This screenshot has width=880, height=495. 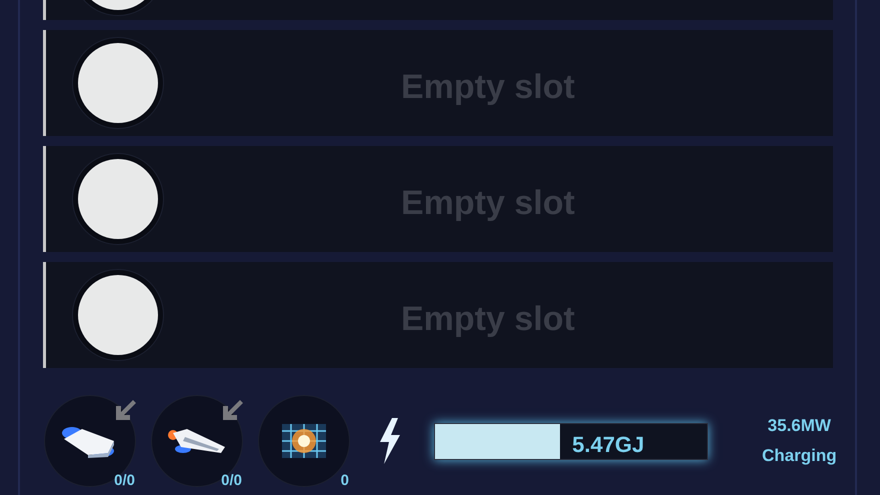 I want to click on module-button: 0, so click(x=304, y=441).